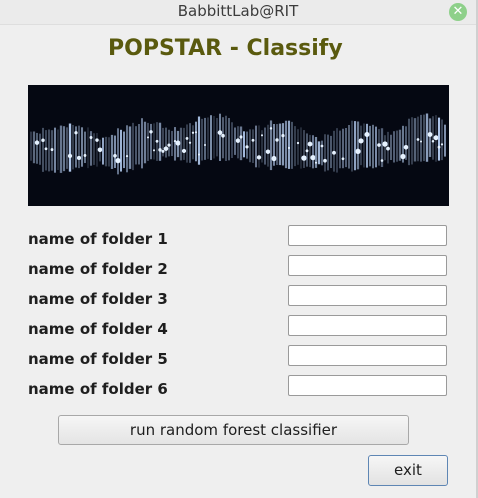 Image resolution: width=478 pixels, height=498 pixels. What do you see at coordinates (233, 430) in the screenshot?
I see `run-classifier-button: run random forest classifier` at bounding box center [233, 430].